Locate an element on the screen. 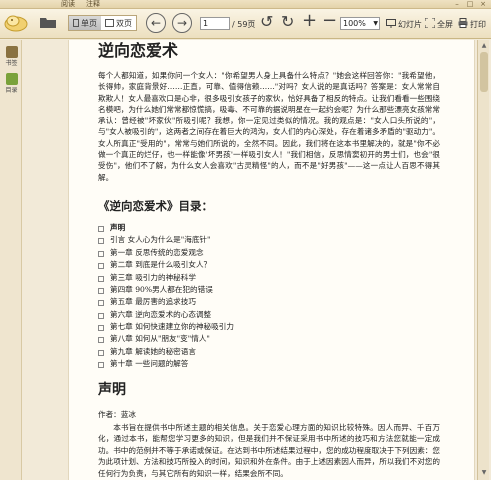  menu-bar: 阅读 注释 – □ × is located at coordinates (245, 4).